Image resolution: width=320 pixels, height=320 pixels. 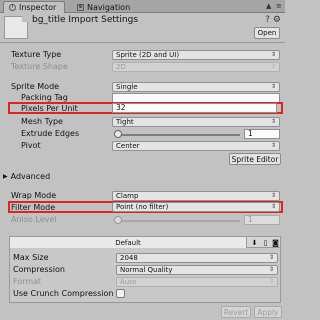 What do you see at coordinates (118, 220) in the screenshot?
I see `aniso-level-slider-thumb` at bounding box center [118, 220].